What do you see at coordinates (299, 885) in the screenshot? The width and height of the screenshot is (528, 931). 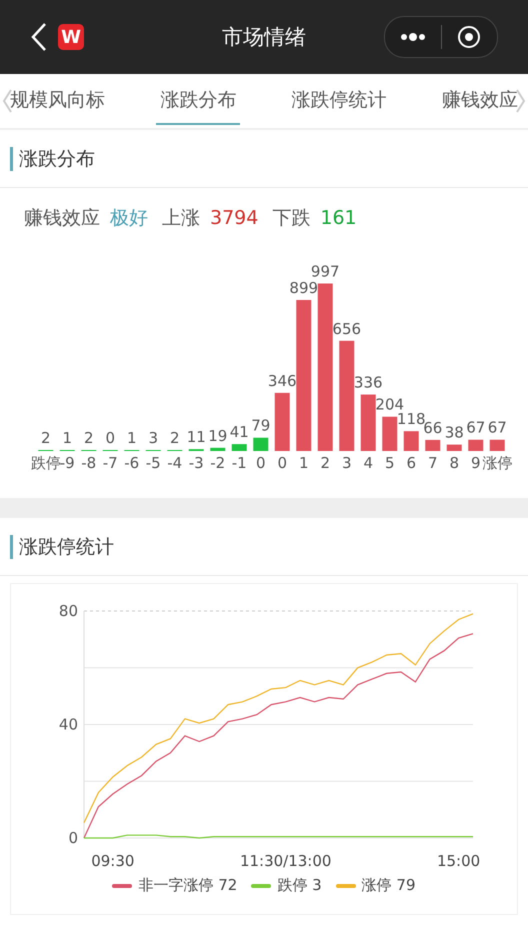 I see `legend-label: 跌停 3` at bounding box center [299, 885].